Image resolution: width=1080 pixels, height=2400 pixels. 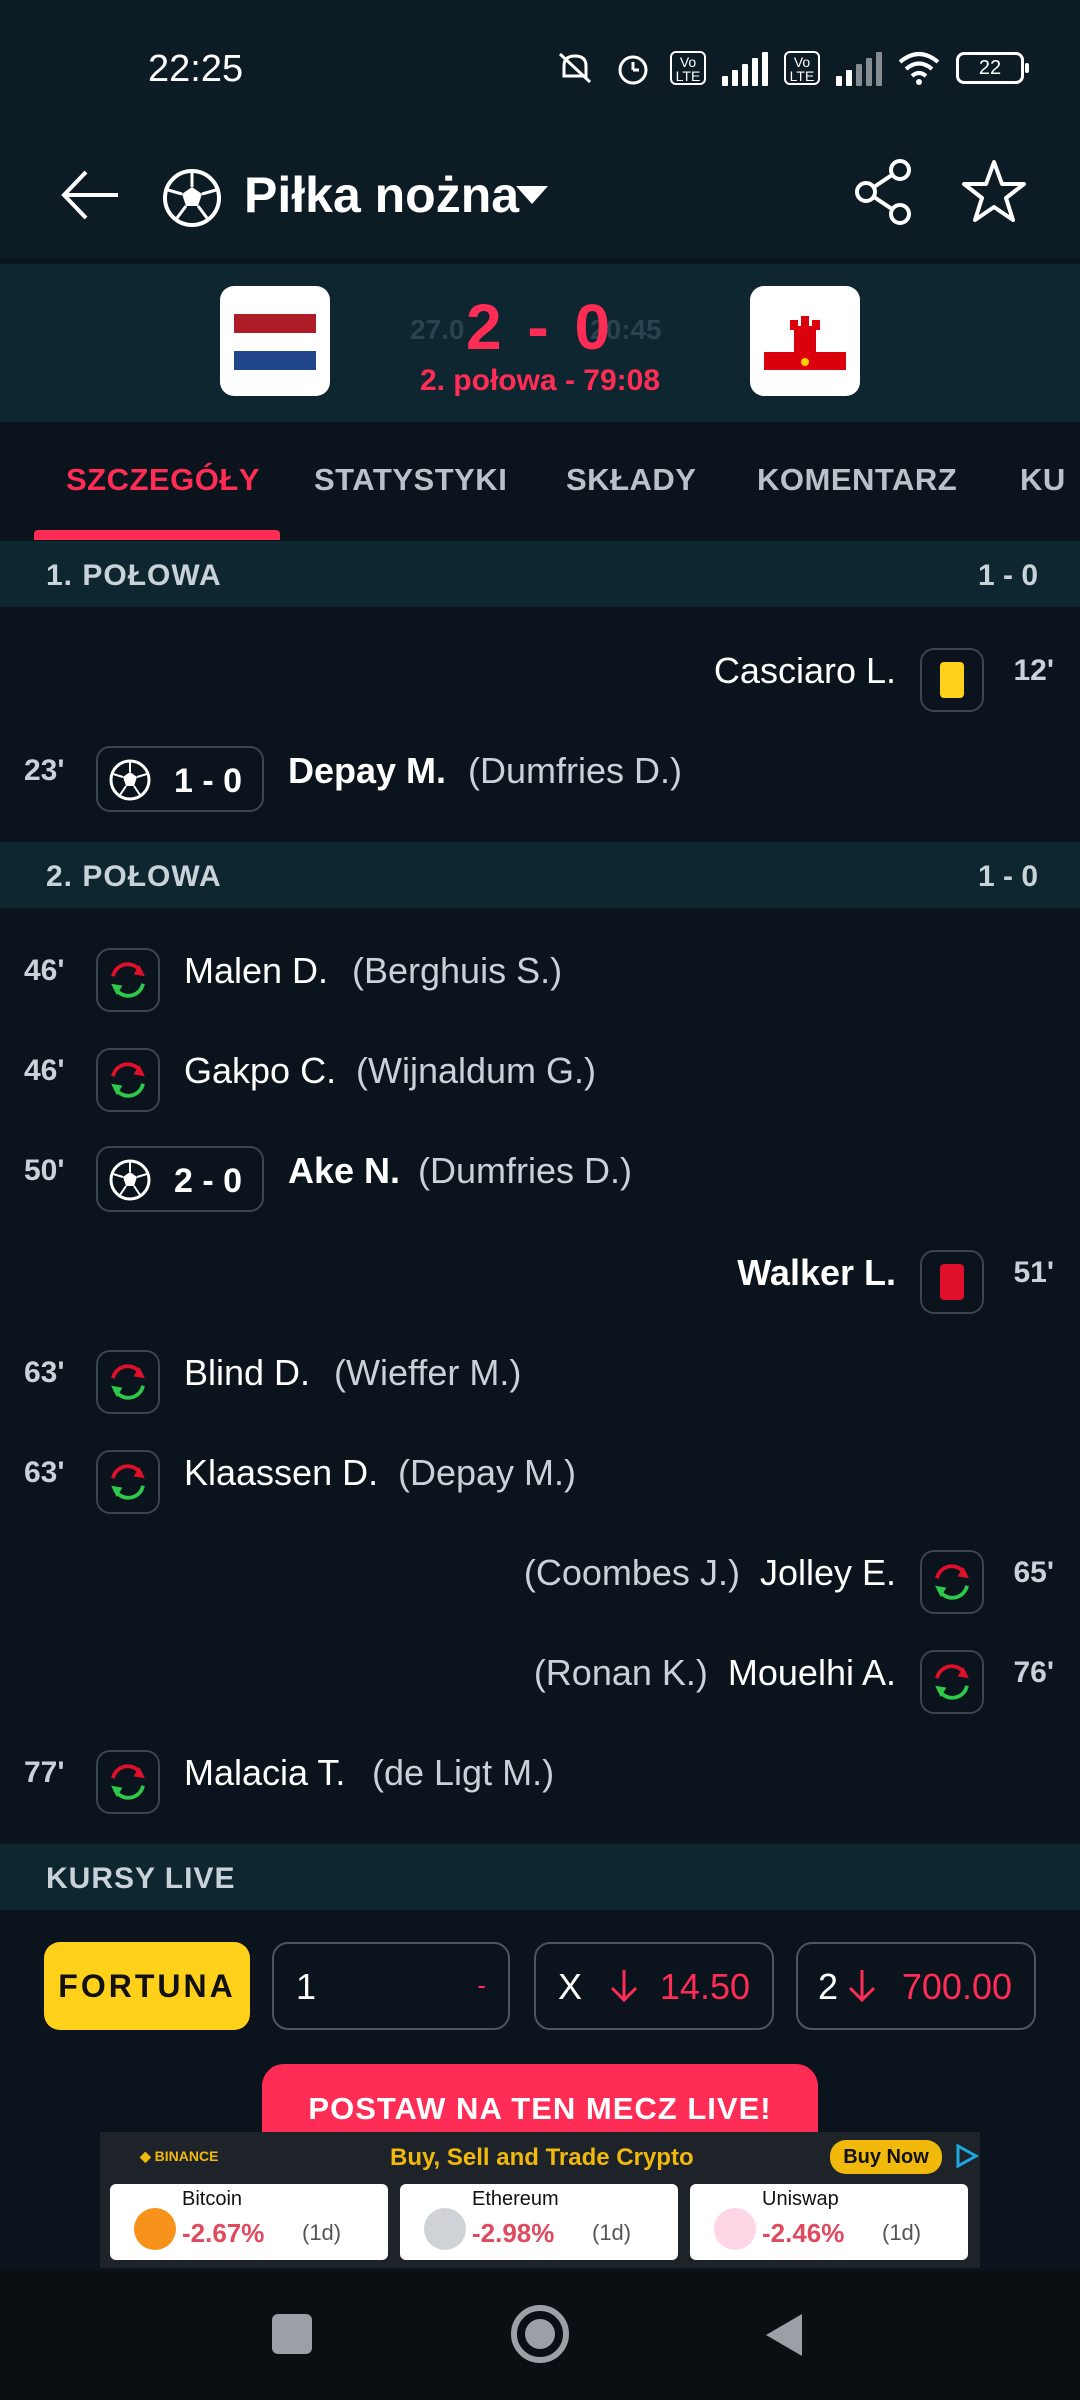 I want to click on adchoices-icon, so click(x=966, y=2156).